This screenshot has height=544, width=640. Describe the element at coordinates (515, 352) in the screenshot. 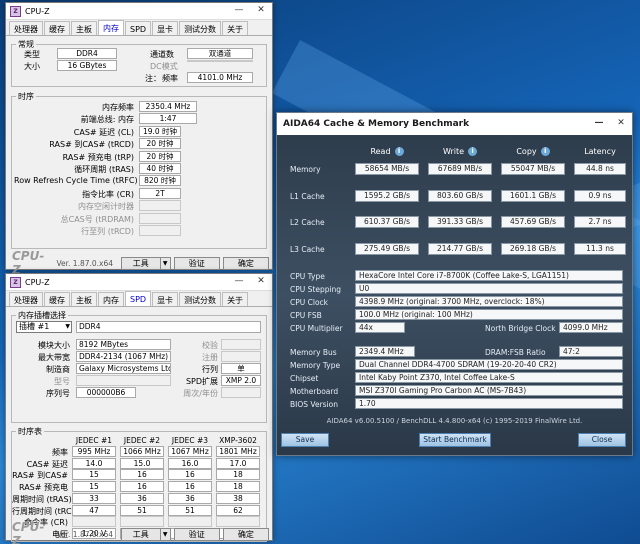

I see `dram-fsb-label: DRAM:FSB Ratio` at that location.